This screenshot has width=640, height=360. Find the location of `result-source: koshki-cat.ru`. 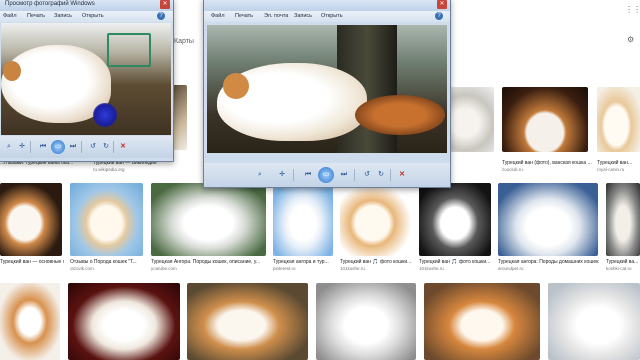

result-source: koshki-cat.ru is located at coordinates (619, 268).